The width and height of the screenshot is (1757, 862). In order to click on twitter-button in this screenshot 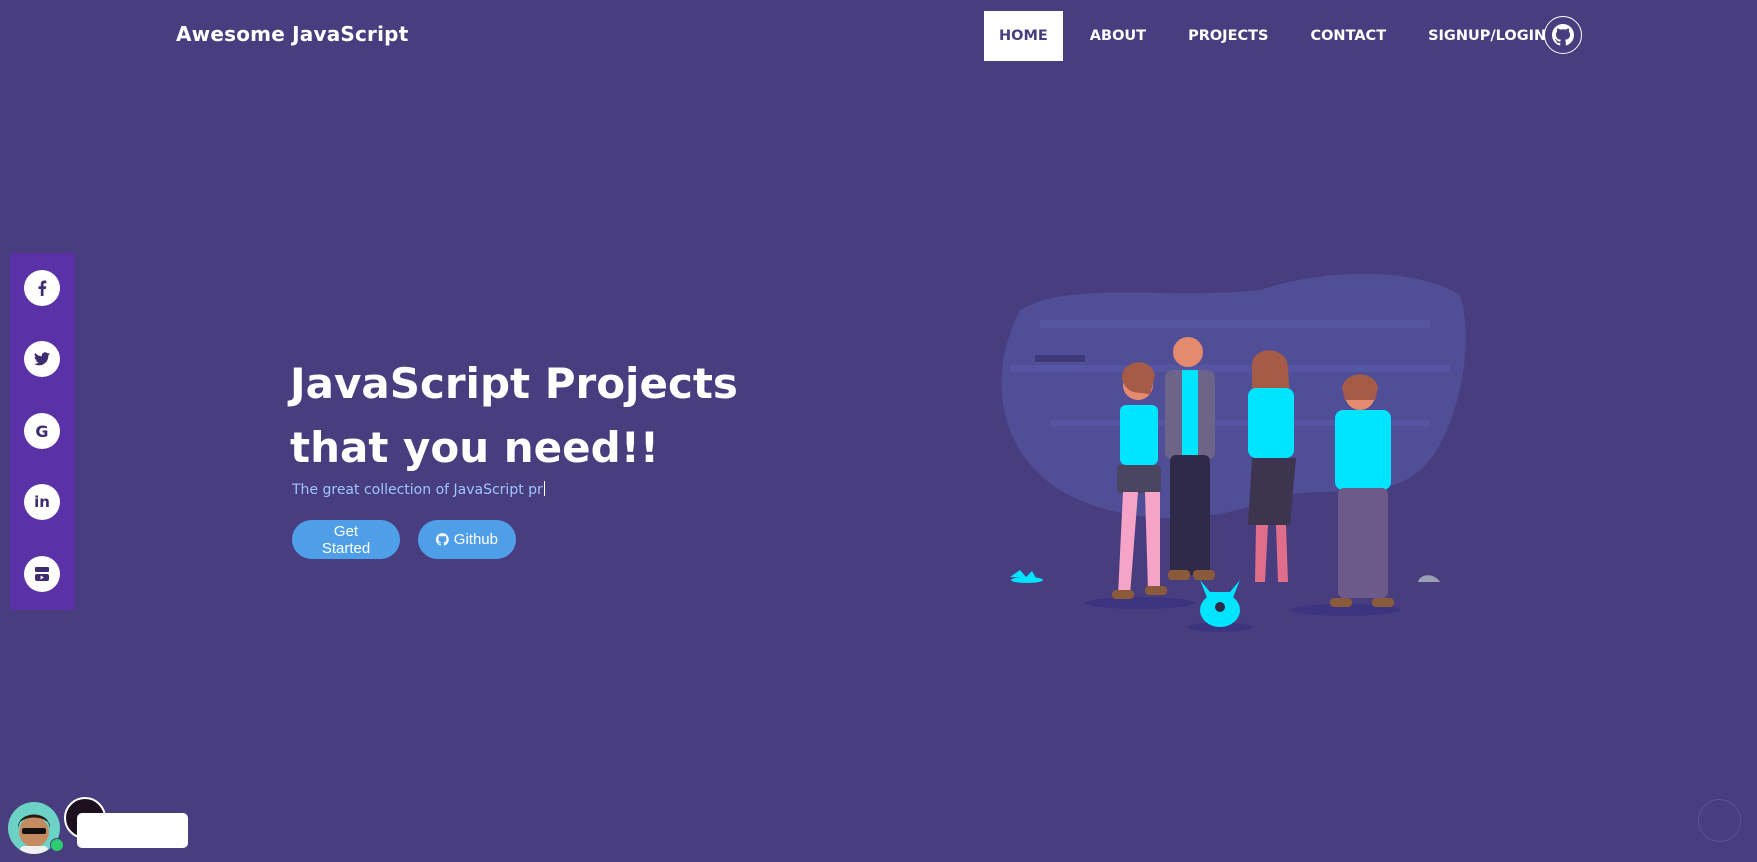, I will do `click(42, 359)`.